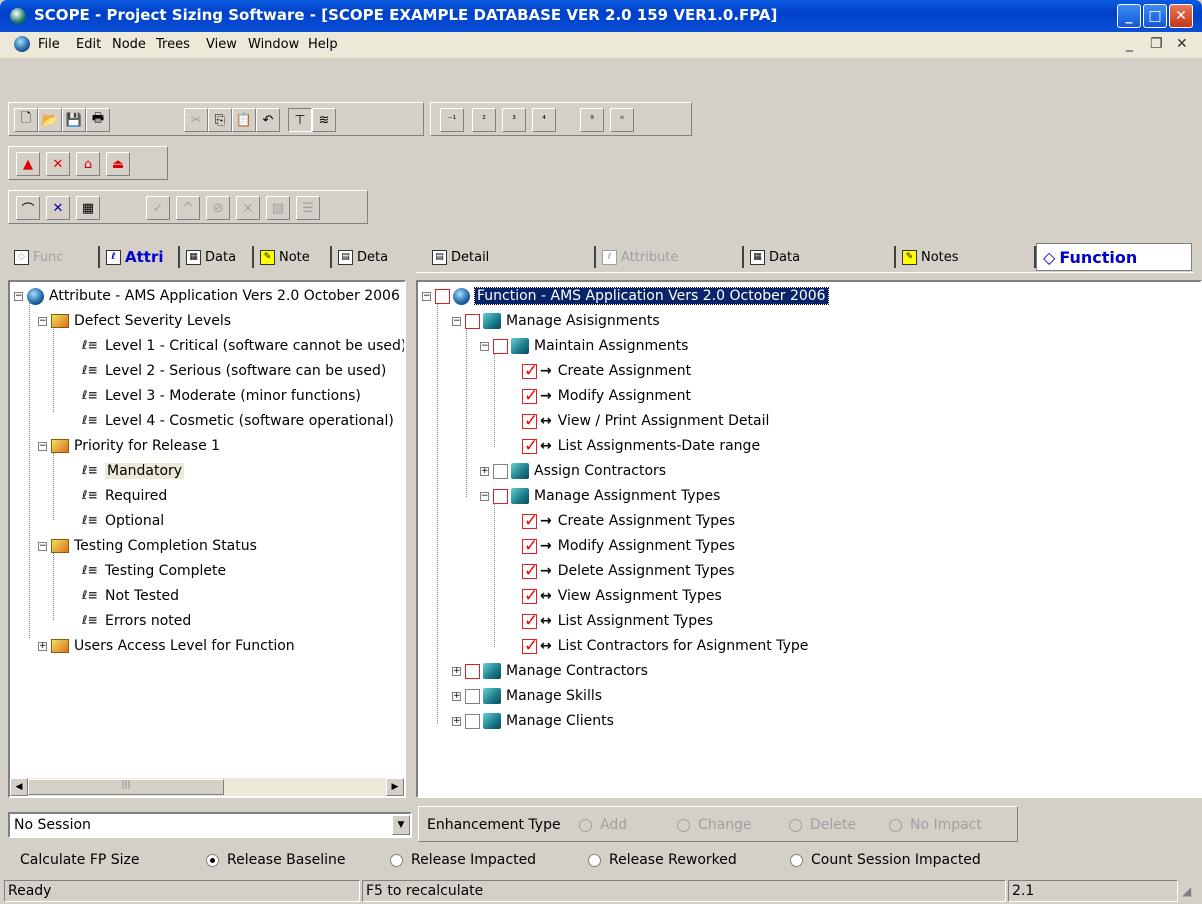 The width and height of the screenshot is (1202, 904). Describe the element at coordinates (19, 787) in the screenshot. I see `scroll-left-icon: ◀` at that location.